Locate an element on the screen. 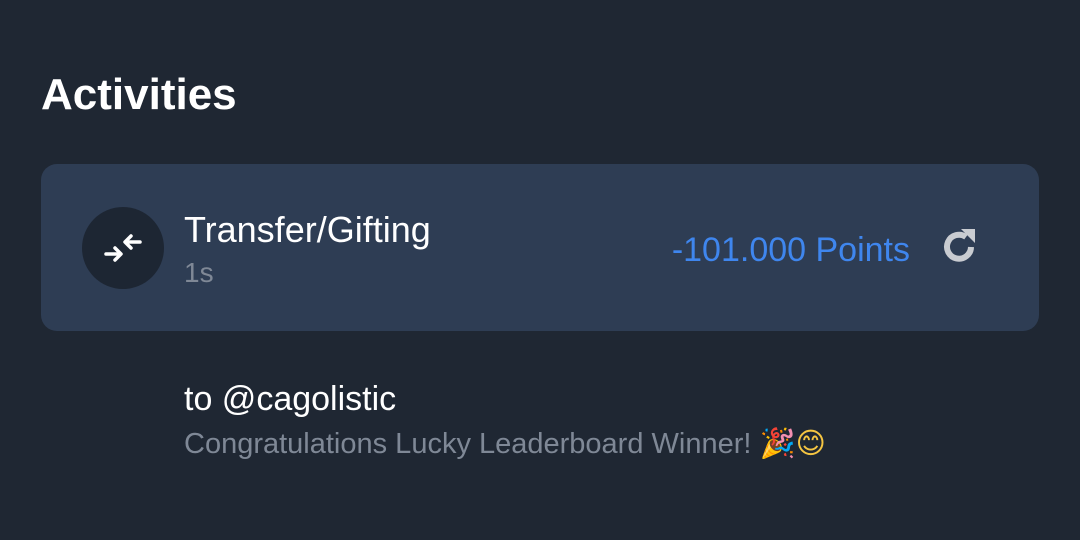 This screenshot has height=540, width=1080. points-amount: -101.000 Points is located at coordinates (790, 250).